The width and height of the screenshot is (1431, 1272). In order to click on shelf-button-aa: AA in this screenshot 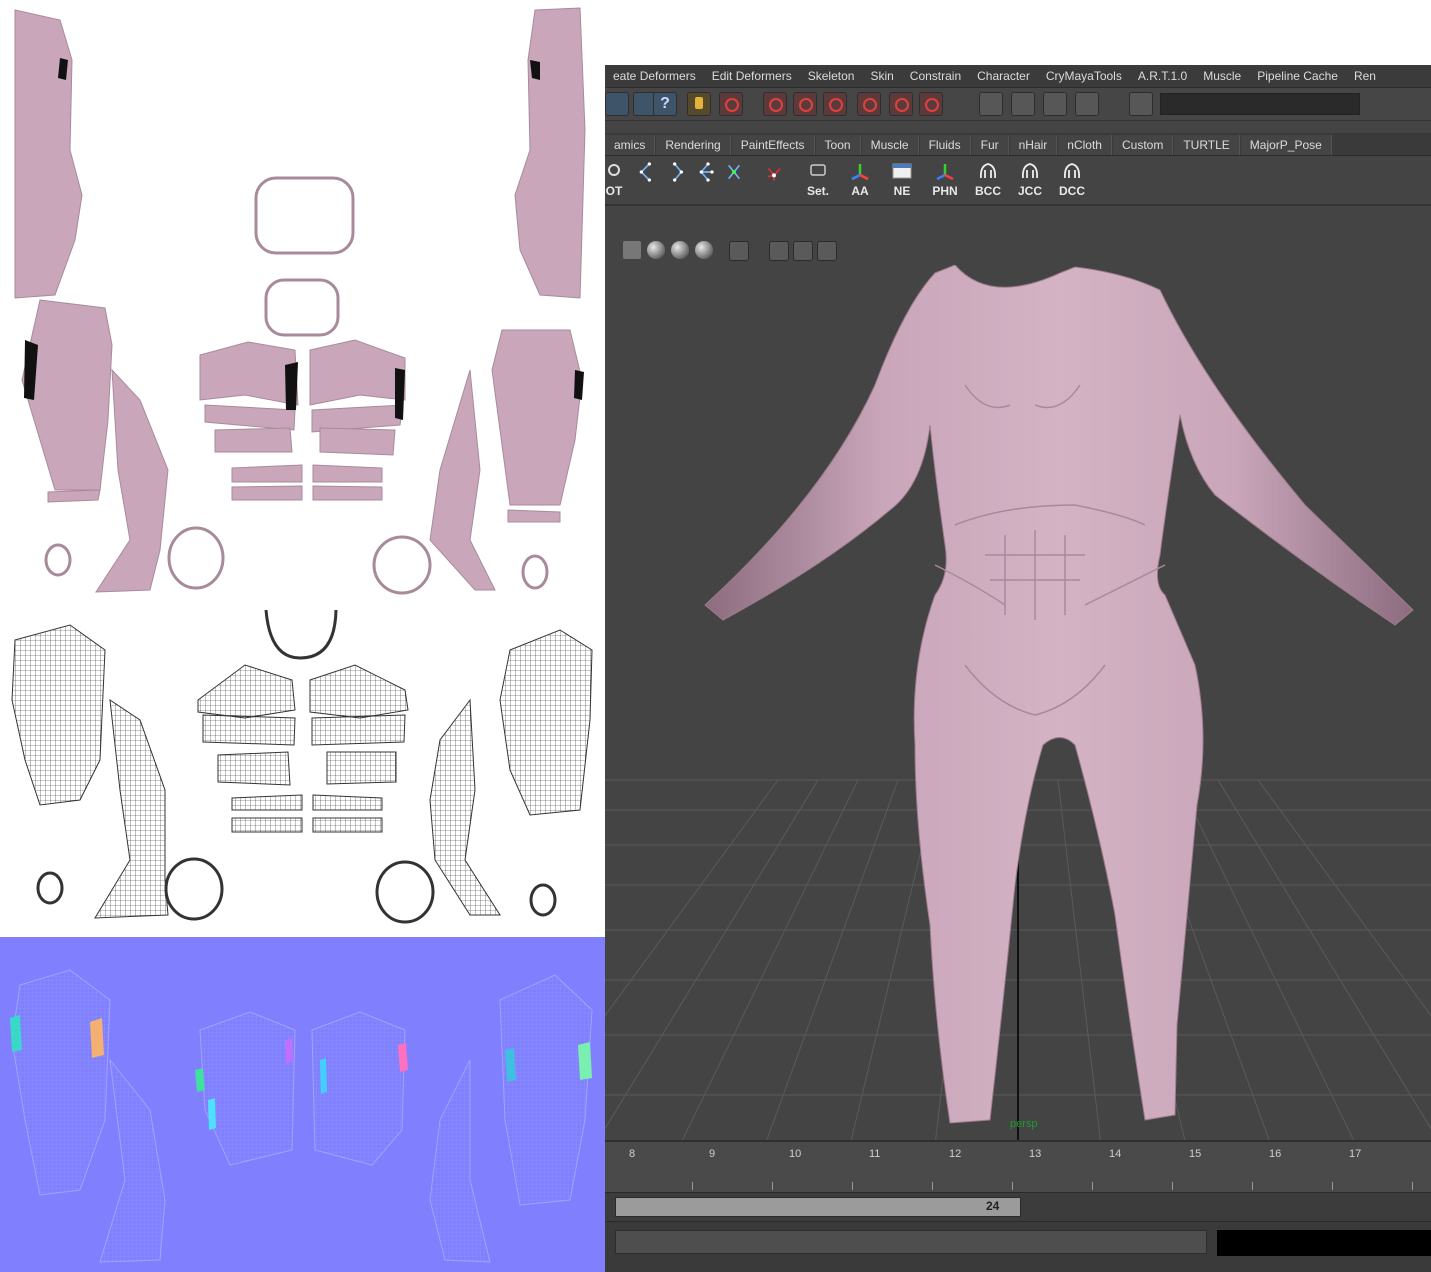, I will do `click(860, 179)`.